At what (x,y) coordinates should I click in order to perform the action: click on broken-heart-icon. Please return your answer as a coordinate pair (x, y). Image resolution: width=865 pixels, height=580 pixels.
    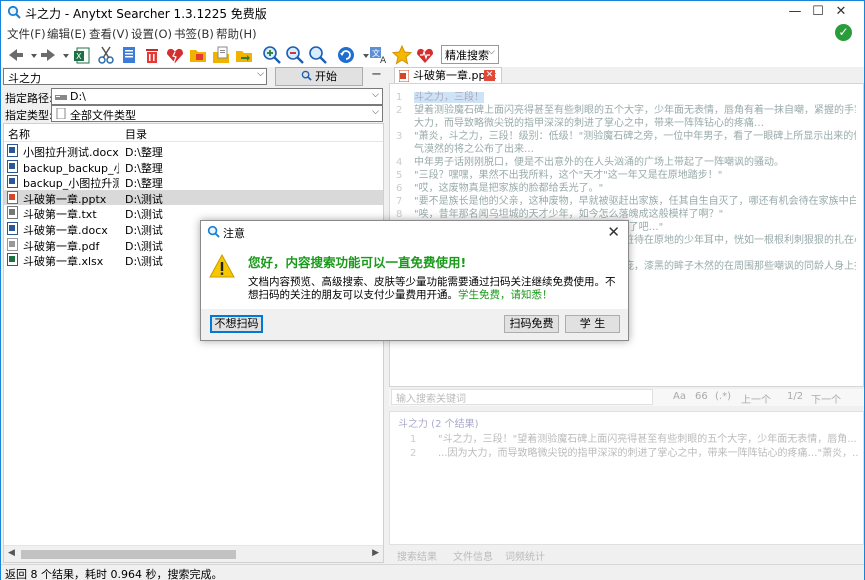
    Looking at the image, I should click on (175, 55).